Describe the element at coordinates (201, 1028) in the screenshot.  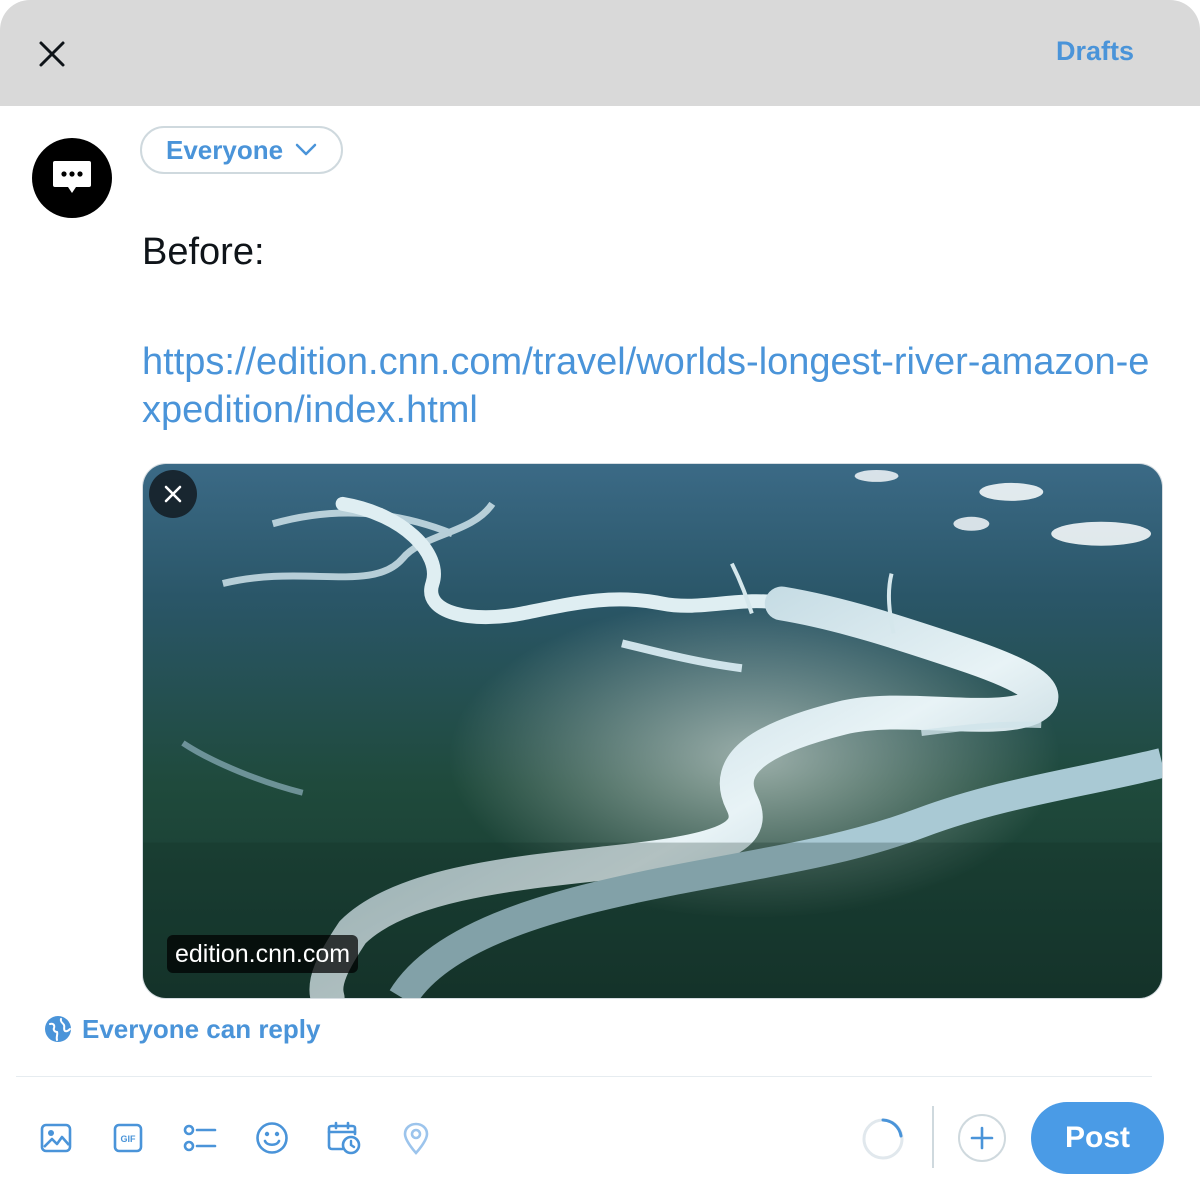
I see `reply-setting-label: Everyone can reply` at that location.